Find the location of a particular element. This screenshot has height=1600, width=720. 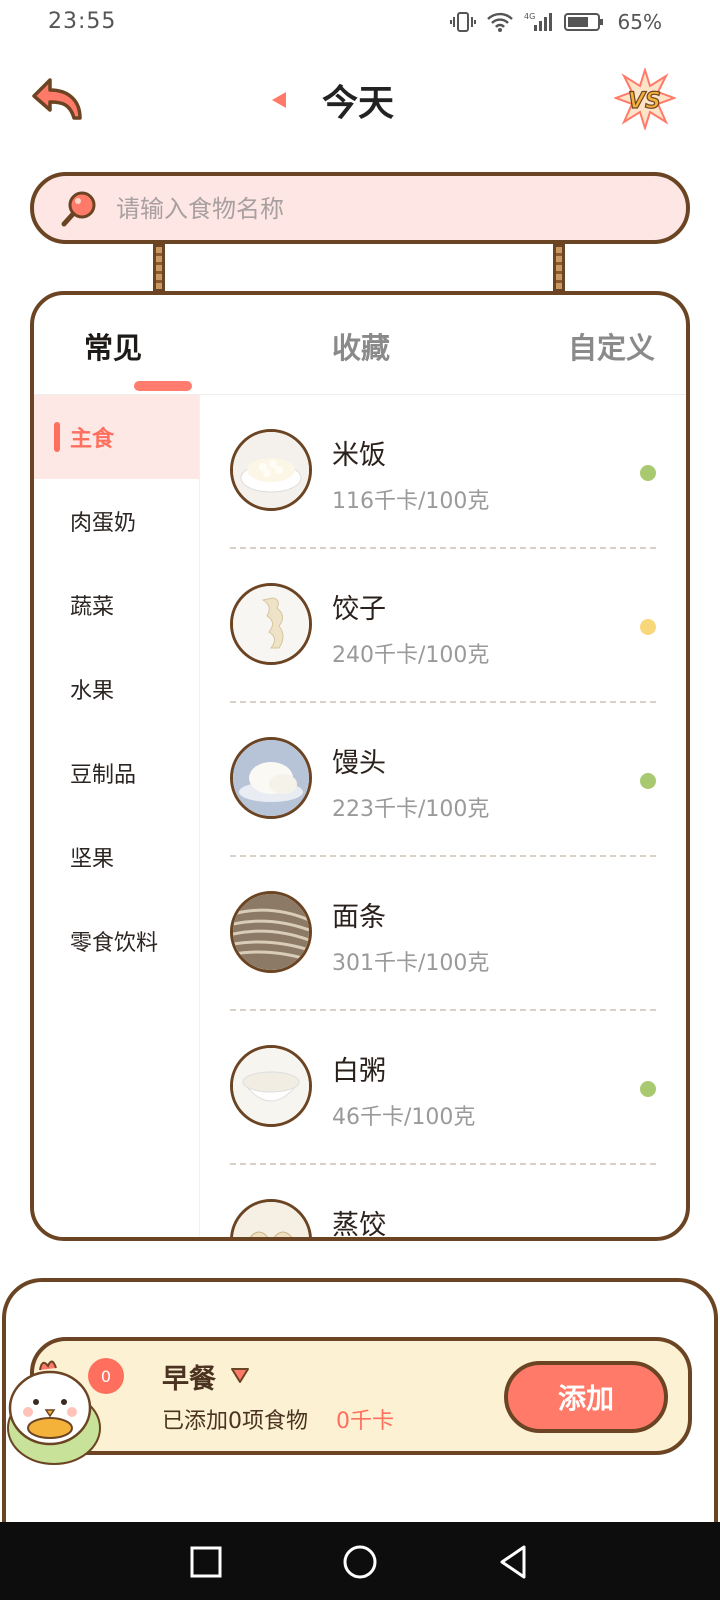

food-name: 馒头 is located at coordinates (359, 763).